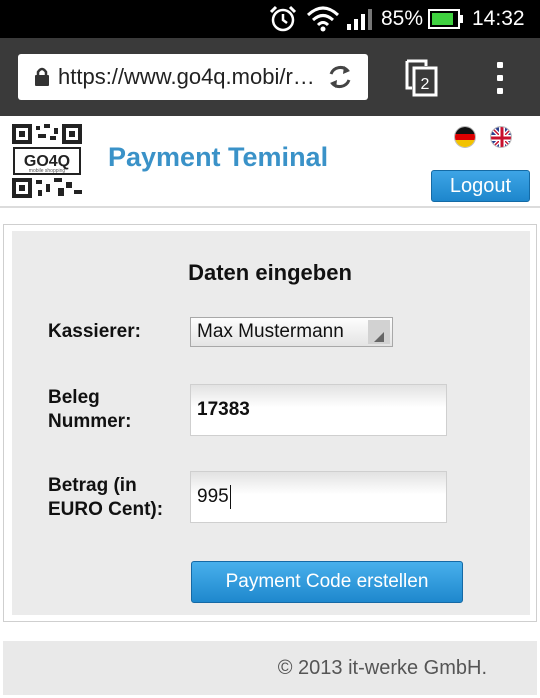  Describe the element at coordinates (480, 186) in the screenshot. I see `logout-button: Logout` at that location.